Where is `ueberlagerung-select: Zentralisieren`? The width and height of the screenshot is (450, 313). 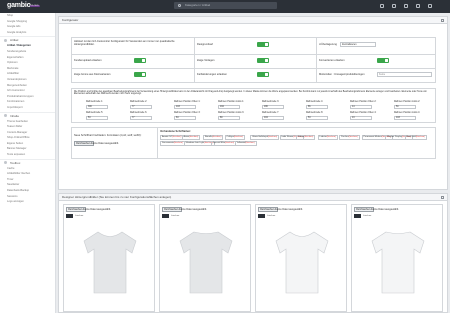 ueberlagerung-select: Zentralisieren is located at coordinates (358, 44).